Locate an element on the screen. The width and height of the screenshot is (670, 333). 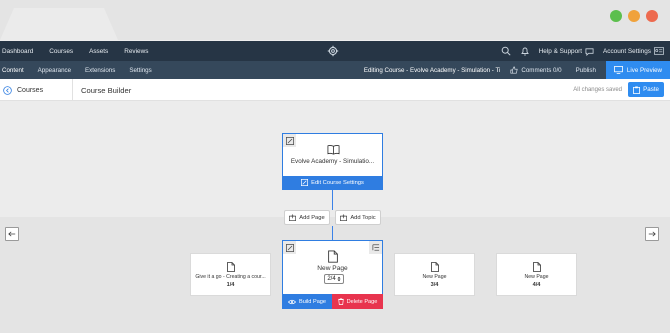
delete-page-label: Delete Page is located at coordinates (362, 301).